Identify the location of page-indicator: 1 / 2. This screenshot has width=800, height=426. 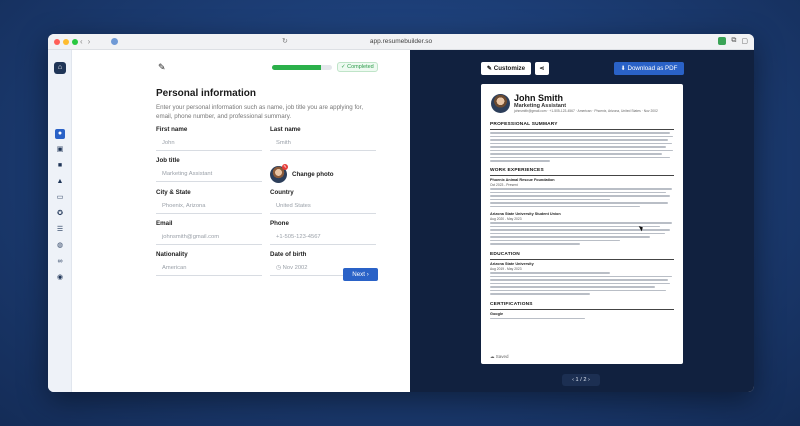
(581, 380).